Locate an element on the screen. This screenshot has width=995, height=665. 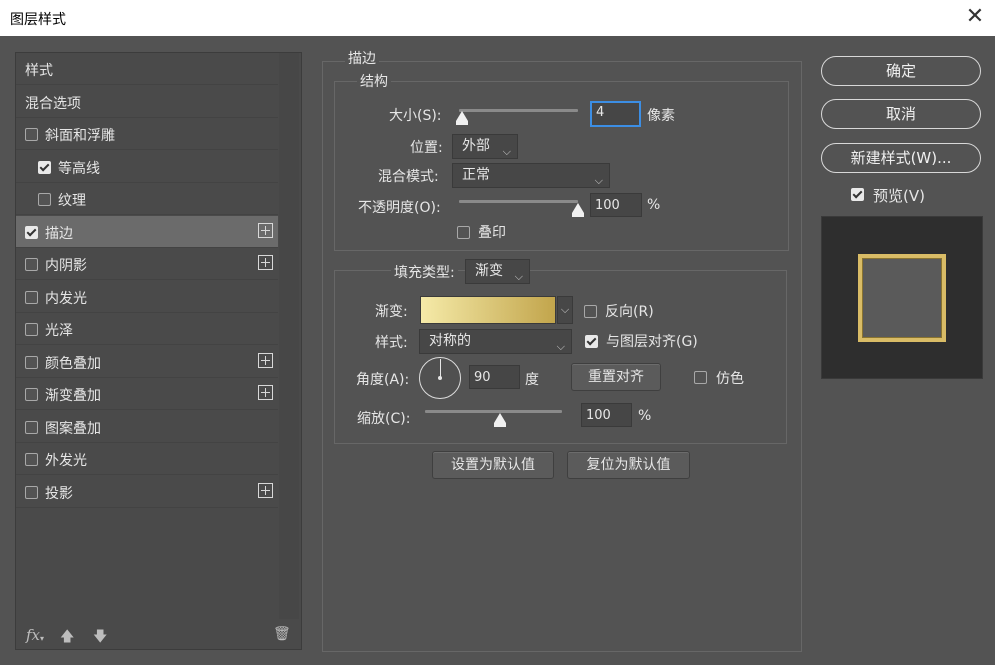
align-with-layer-label: 与图层对齐(G) is located at coordinates (652, 342).